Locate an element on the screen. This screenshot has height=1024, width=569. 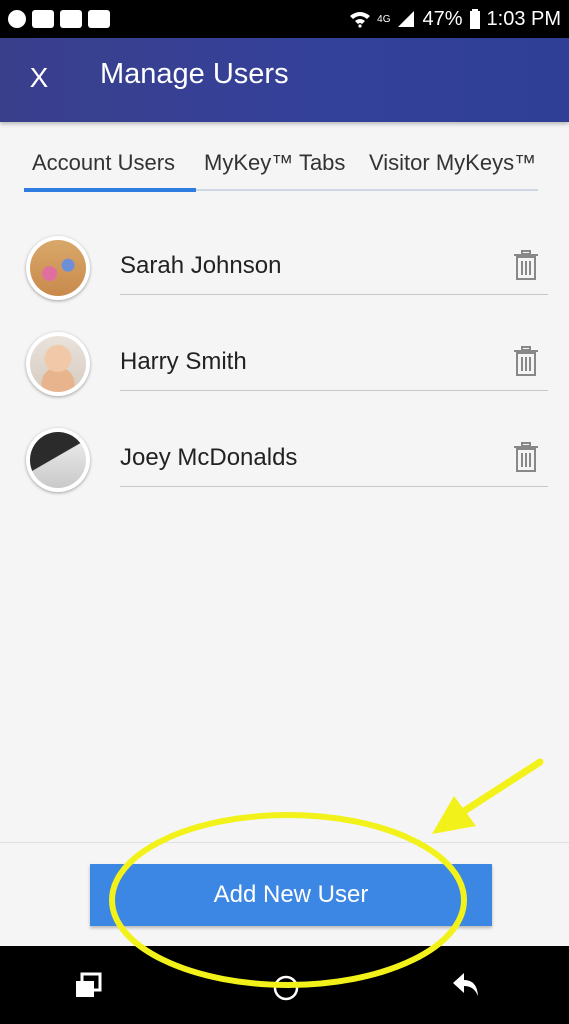
user-name: Harry Smith is located at coordinates (183, 361).